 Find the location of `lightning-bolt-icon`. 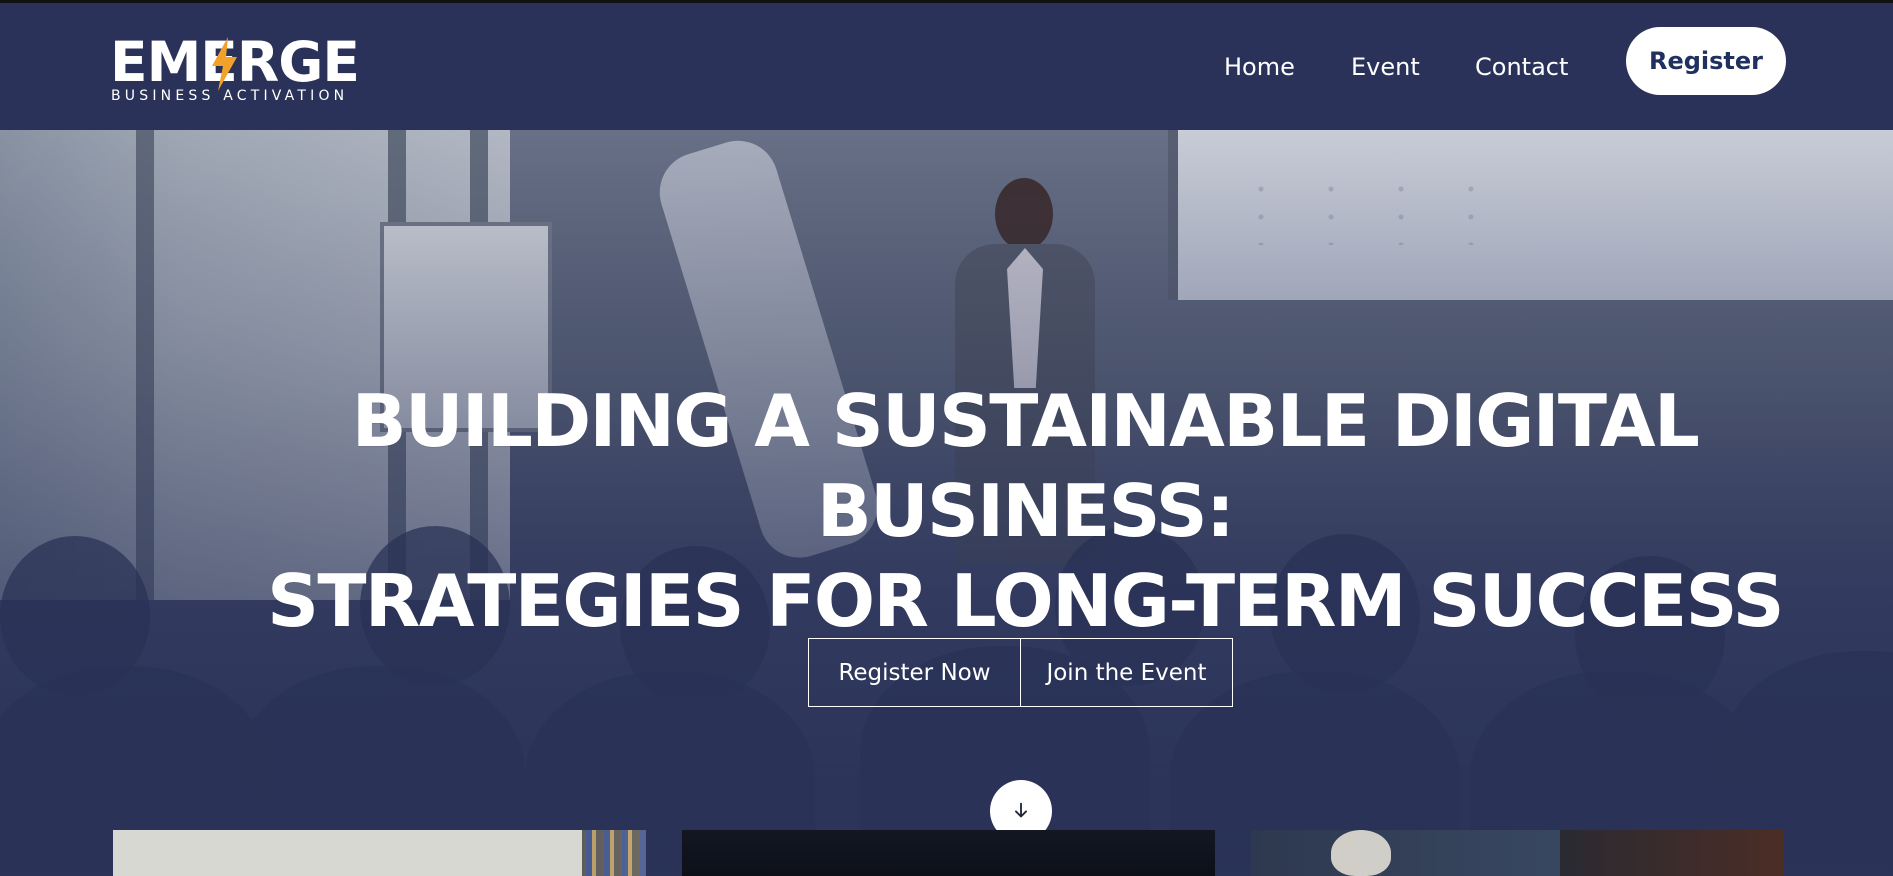

lightning-bolt-icon is located at coordinates (224, 64).